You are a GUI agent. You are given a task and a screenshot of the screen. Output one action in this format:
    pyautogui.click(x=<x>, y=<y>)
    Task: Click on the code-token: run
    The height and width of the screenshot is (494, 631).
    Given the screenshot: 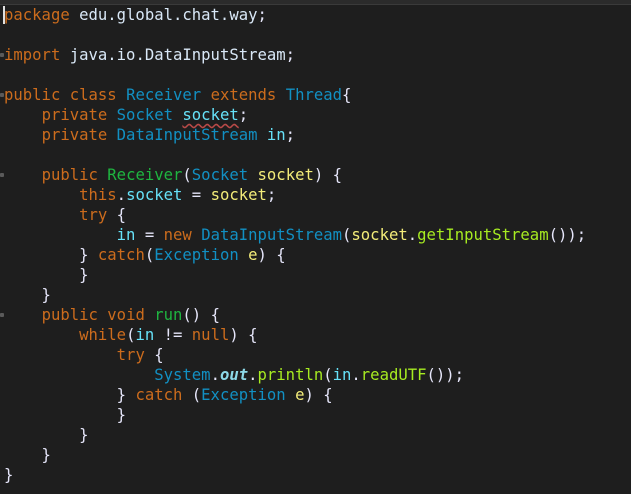 What is the action you would take?
    pyautogui.click(x=168, y=315)
    